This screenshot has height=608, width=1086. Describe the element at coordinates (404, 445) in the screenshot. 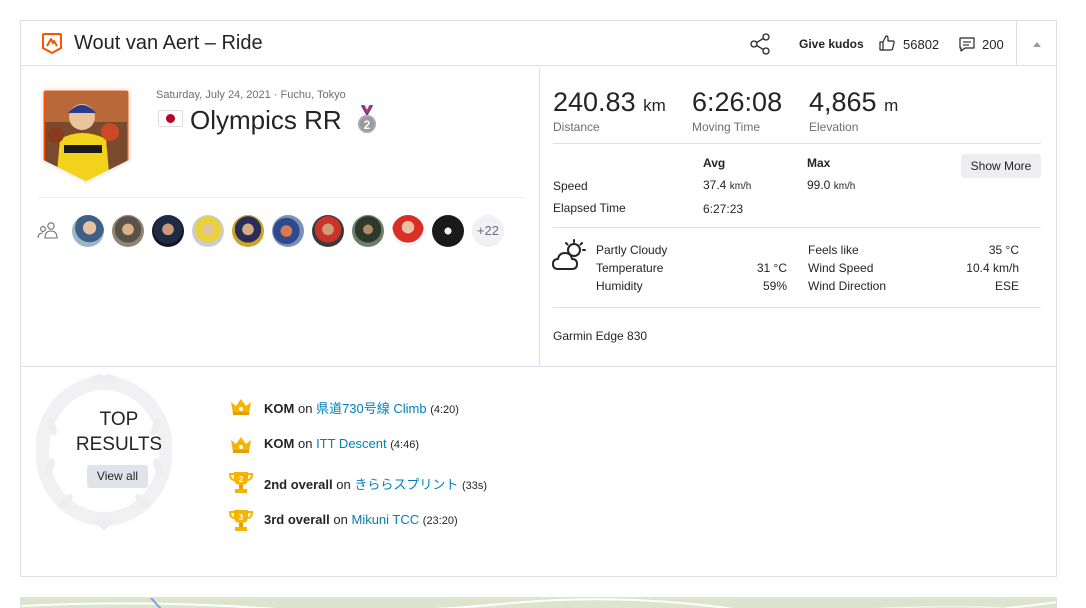

I see `achievement-time: (4:46)` at that location.